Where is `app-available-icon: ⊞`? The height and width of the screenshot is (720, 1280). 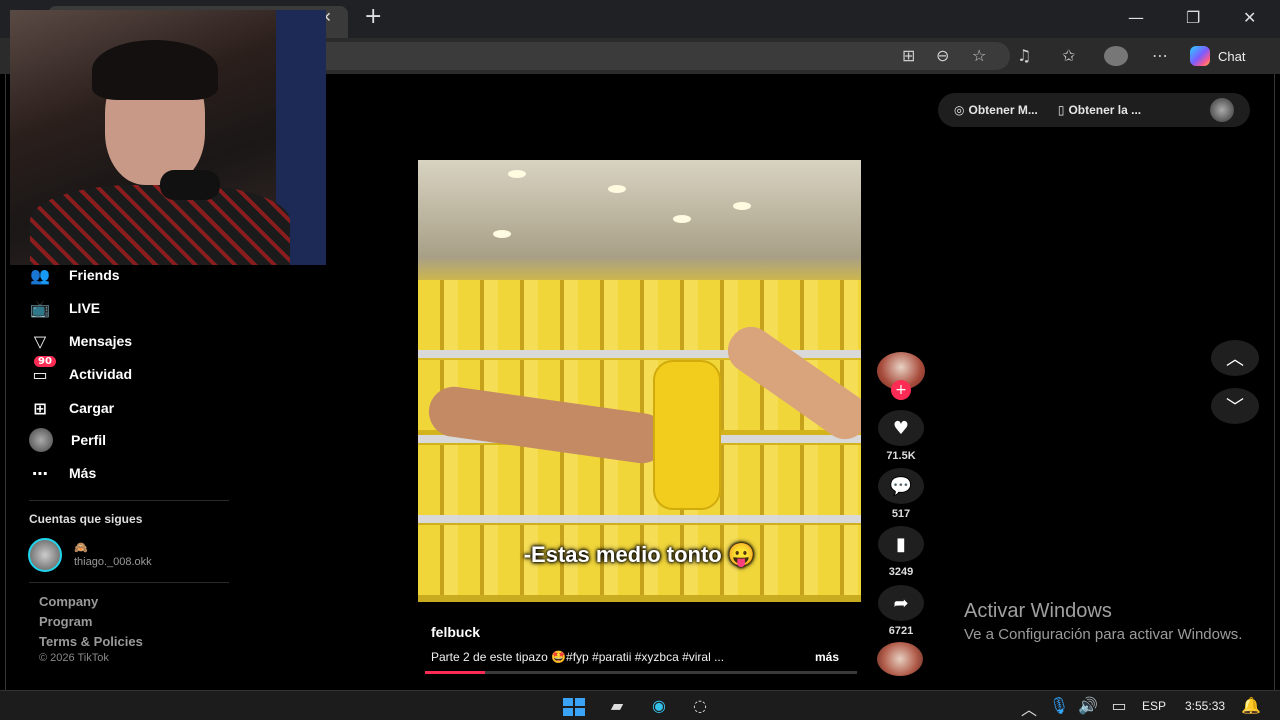 app-available-icon: ⊞ is located at coordinates (908, 55).